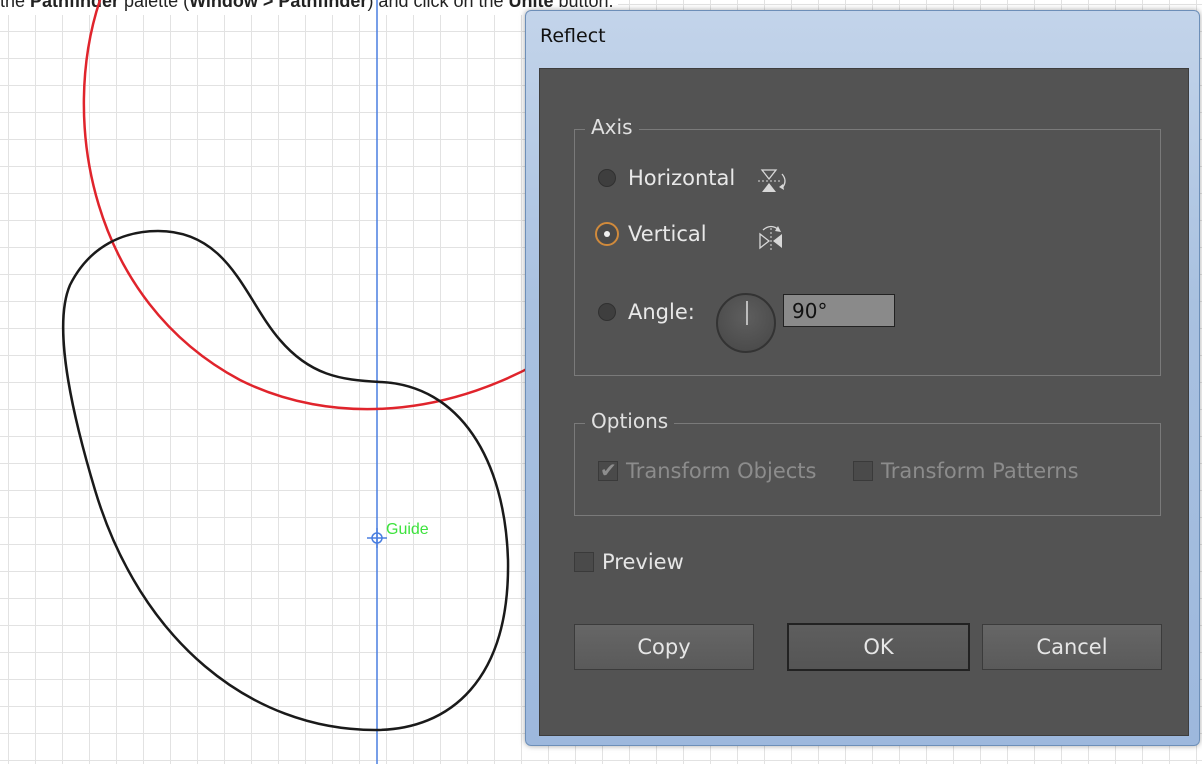 The height and width of the screenshot is (764, 1202). What do you see at coordinates (573, 36) in the screenshot?
I see `dialog-title: Reflect` at bounding box center [573, 36].